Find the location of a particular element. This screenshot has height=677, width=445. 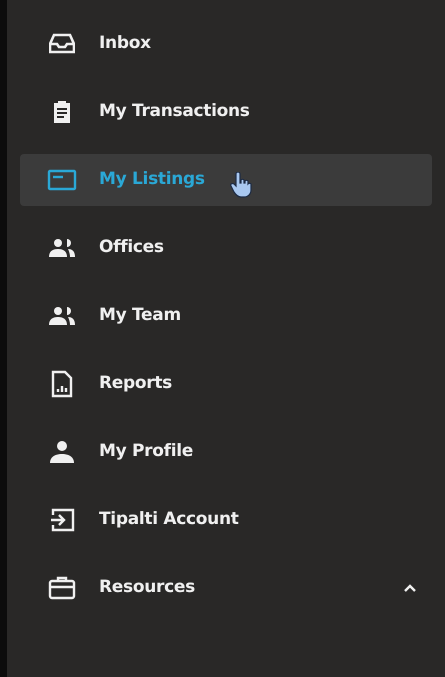

card-icon is located at coordinates (62, 180).